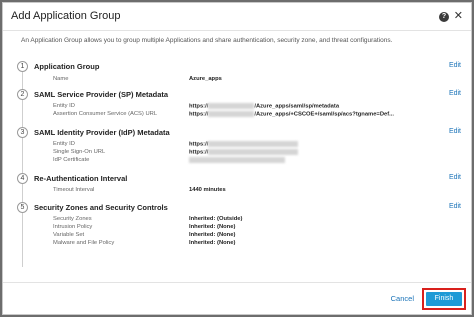 This screenshot has width=474, height=317. What do you see at coordinates (455, 206) in the screenshot?
I see `edit-security-zones-link: Edit` at bounding box center [455, 206].